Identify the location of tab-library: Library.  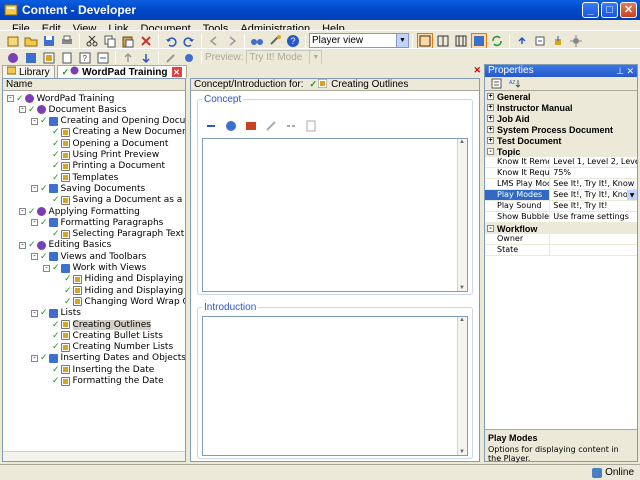
(28, 71).